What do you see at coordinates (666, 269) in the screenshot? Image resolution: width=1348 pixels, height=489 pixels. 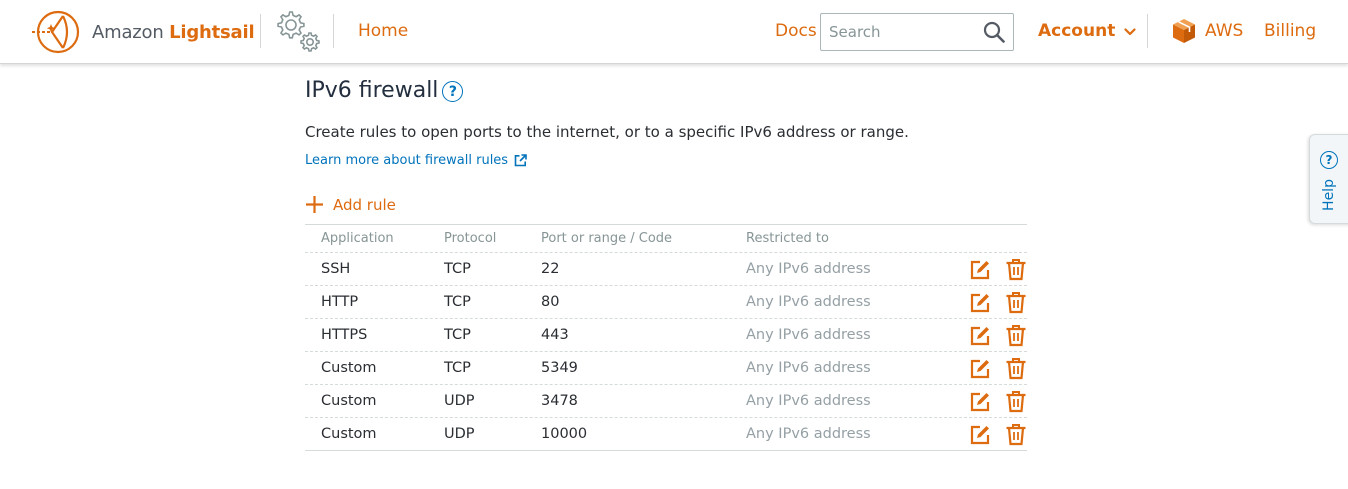 I see `table-row: SSH TCP 22 Any IPv6 address` at bounding box center [666, 269].